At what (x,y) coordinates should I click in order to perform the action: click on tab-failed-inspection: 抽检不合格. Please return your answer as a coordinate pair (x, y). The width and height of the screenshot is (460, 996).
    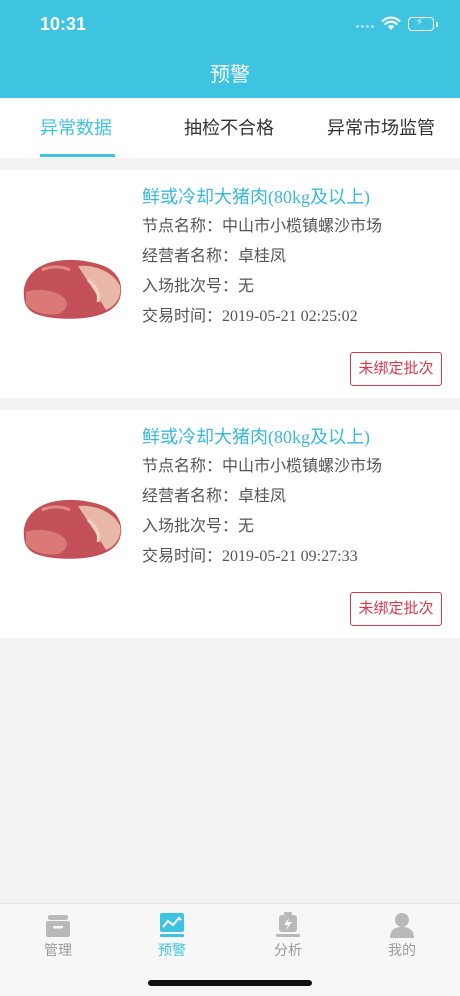
    Looking at the image, I should click on (229, 127).